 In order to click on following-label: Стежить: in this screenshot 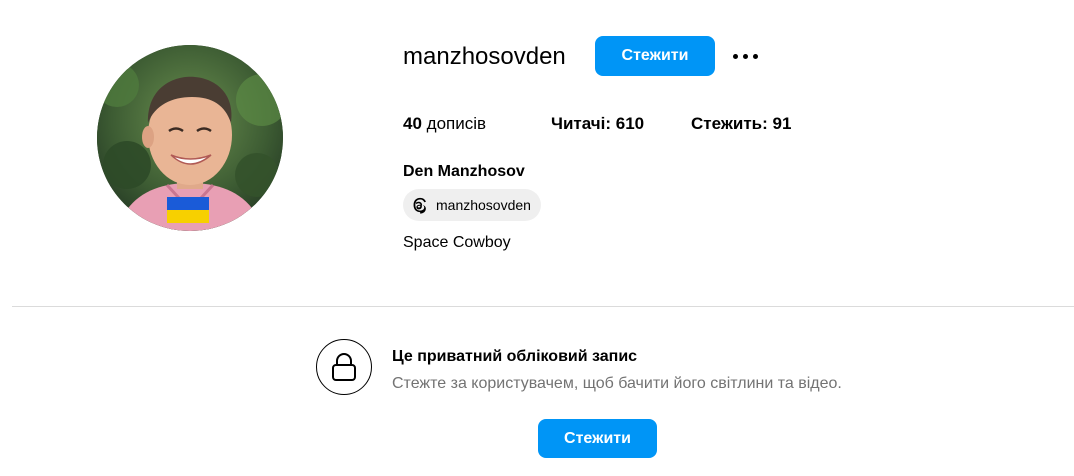, I will do `click(729, 123)`.